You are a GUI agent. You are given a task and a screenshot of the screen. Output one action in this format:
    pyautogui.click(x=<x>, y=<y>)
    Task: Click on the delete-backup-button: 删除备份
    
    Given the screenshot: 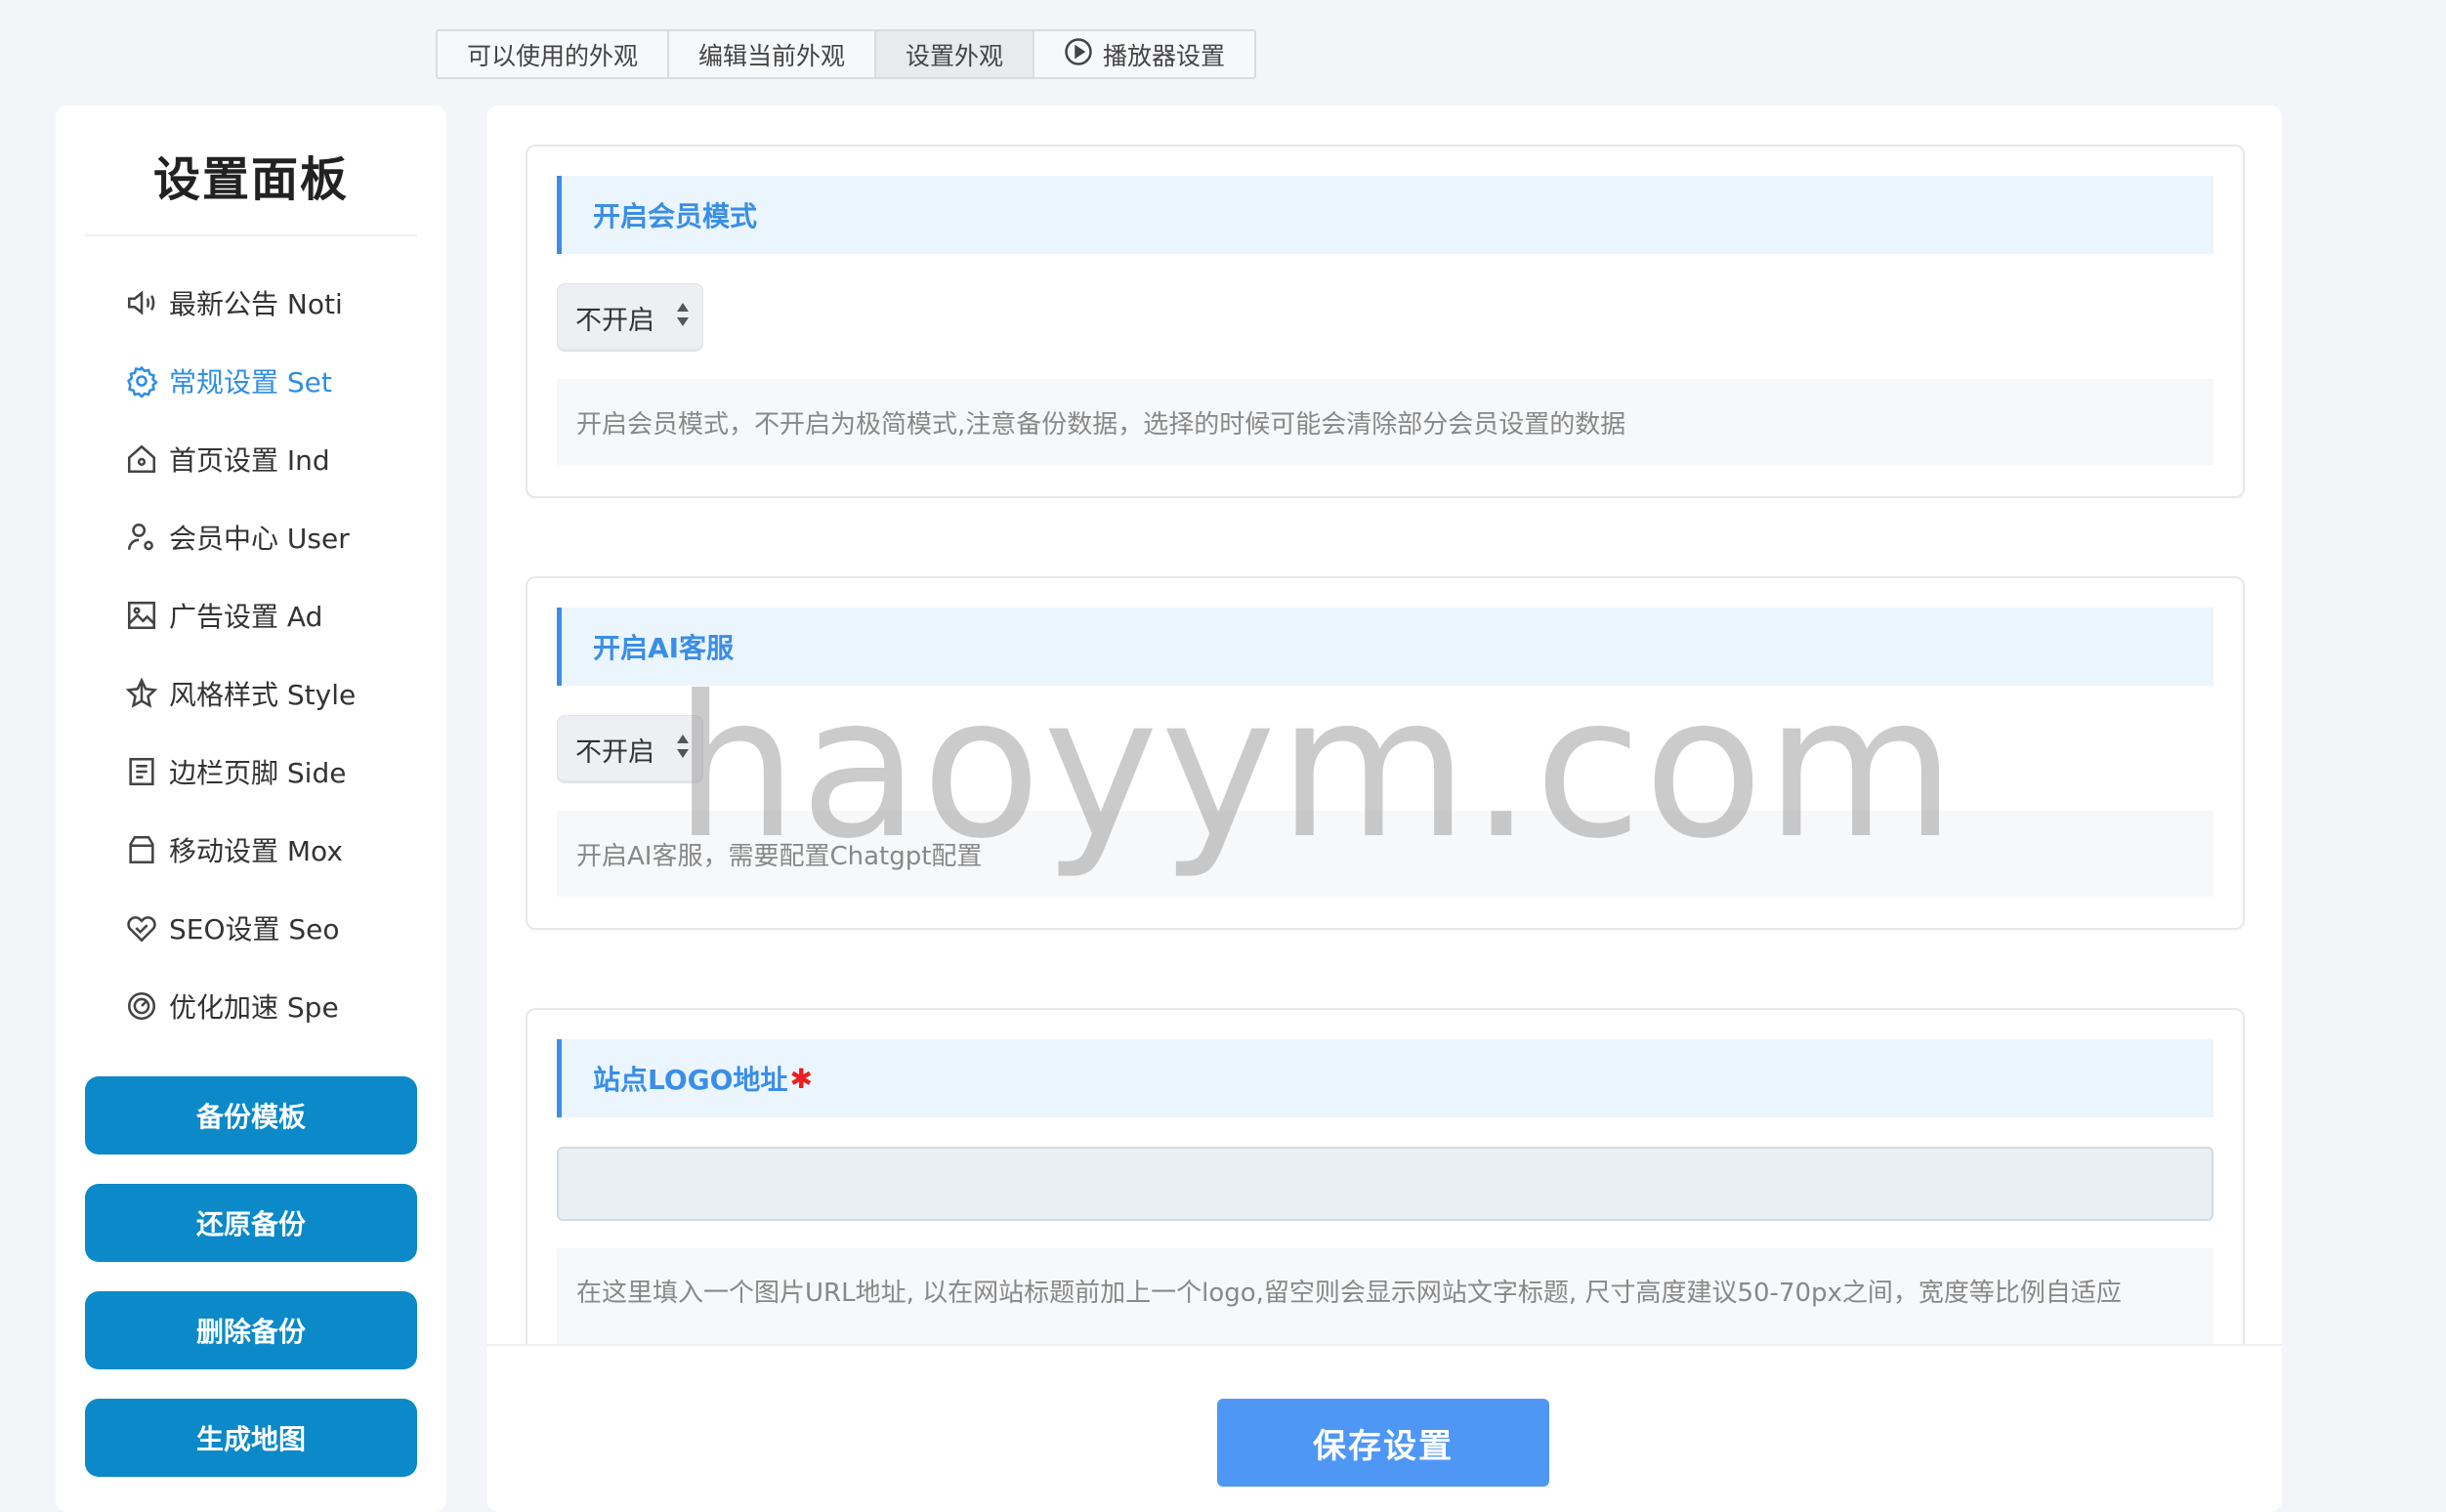 What is the action you would take?
    pyautogui.click(x=251, y=1330)
    